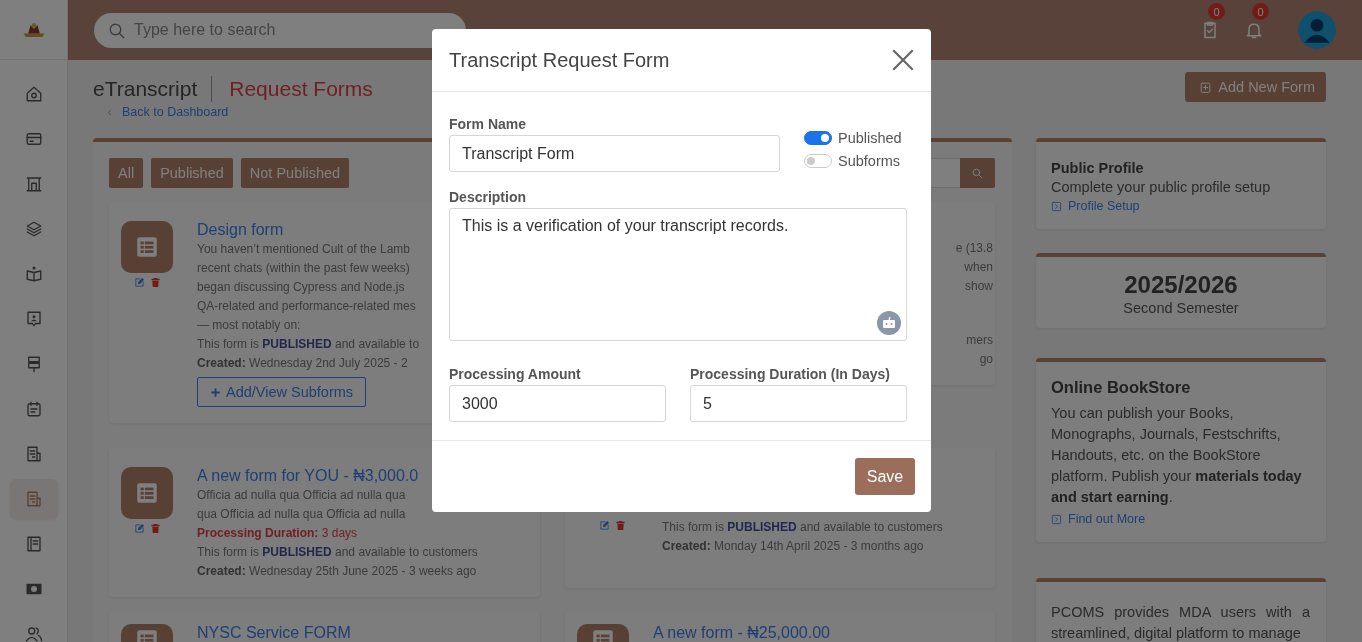 This screenshot has height=642, width=1362. What do you see at coordinates (301, 514) in the screenshot?
I see `form-text: qua Officia ad nulla qua Officia ad nulla` at bounding box center [301, 514].